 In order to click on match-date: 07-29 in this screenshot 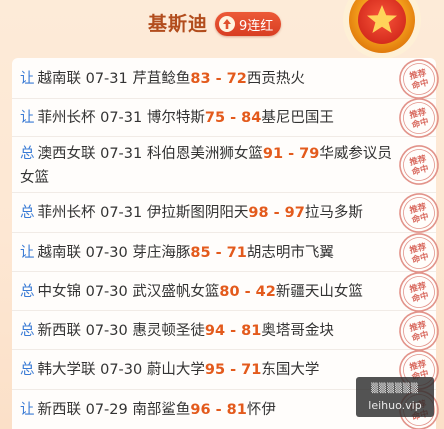, I will do `click(106, 410)`.